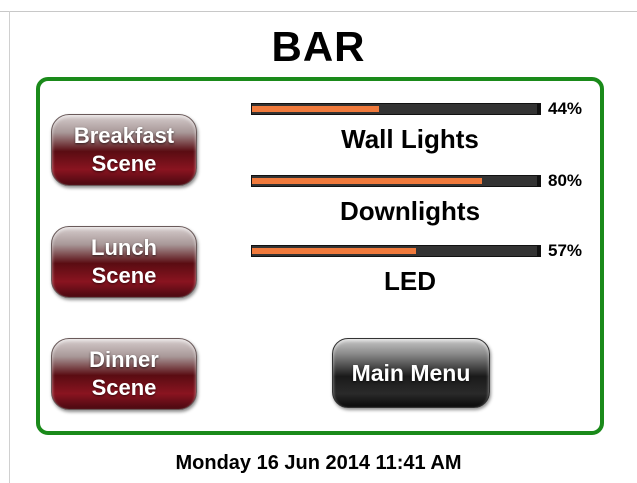 The width and height of the screenshot is (637, 483). Describe the element at coordinates (124, 374) in the screenshot. I see `dinner-scene-button: Dinner Scene` at that location.